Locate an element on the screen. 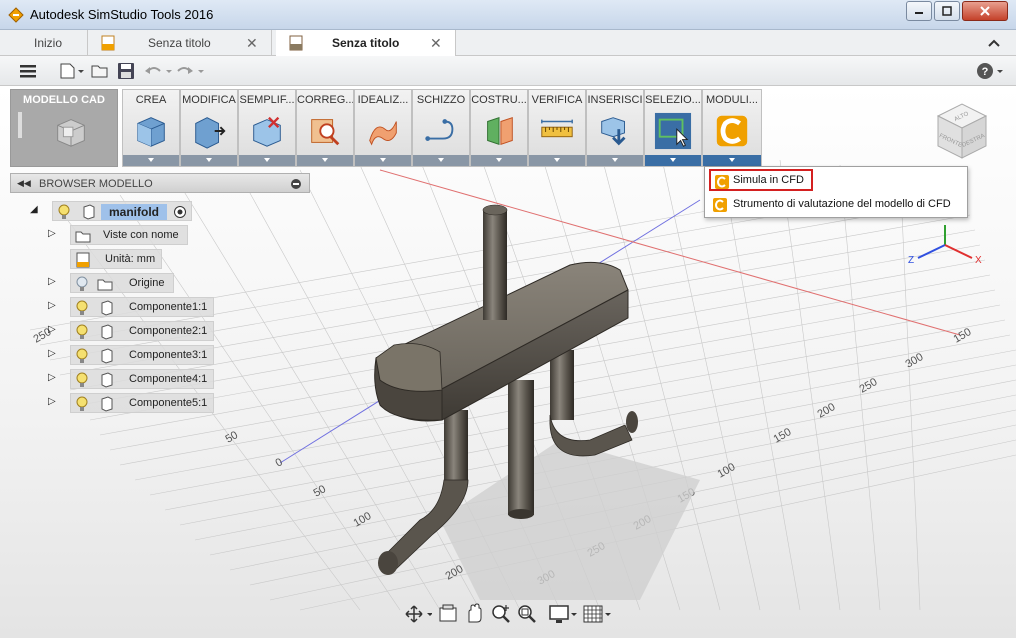 Image resolution: width=1016 pixels, height=638 pixels. redo-icon is located at coordinates (190, 71).